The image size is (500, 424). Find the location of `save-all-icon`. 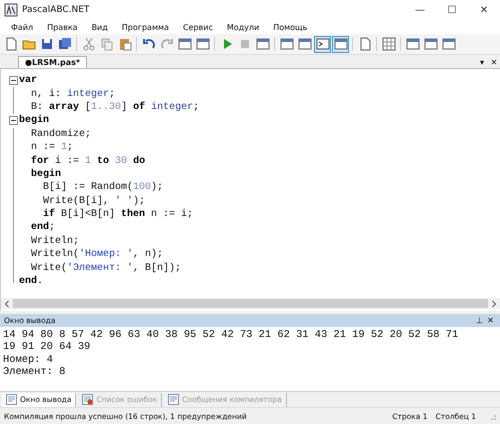

save-all-icon is located at coordinates (65, 44).